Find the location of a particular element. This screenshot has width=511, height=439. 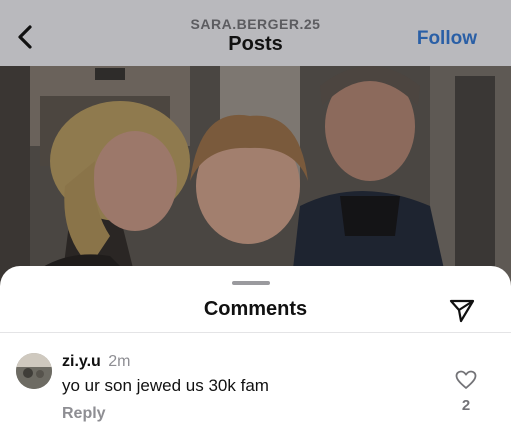

like-count: 2 is located at coordinates (466, 405).